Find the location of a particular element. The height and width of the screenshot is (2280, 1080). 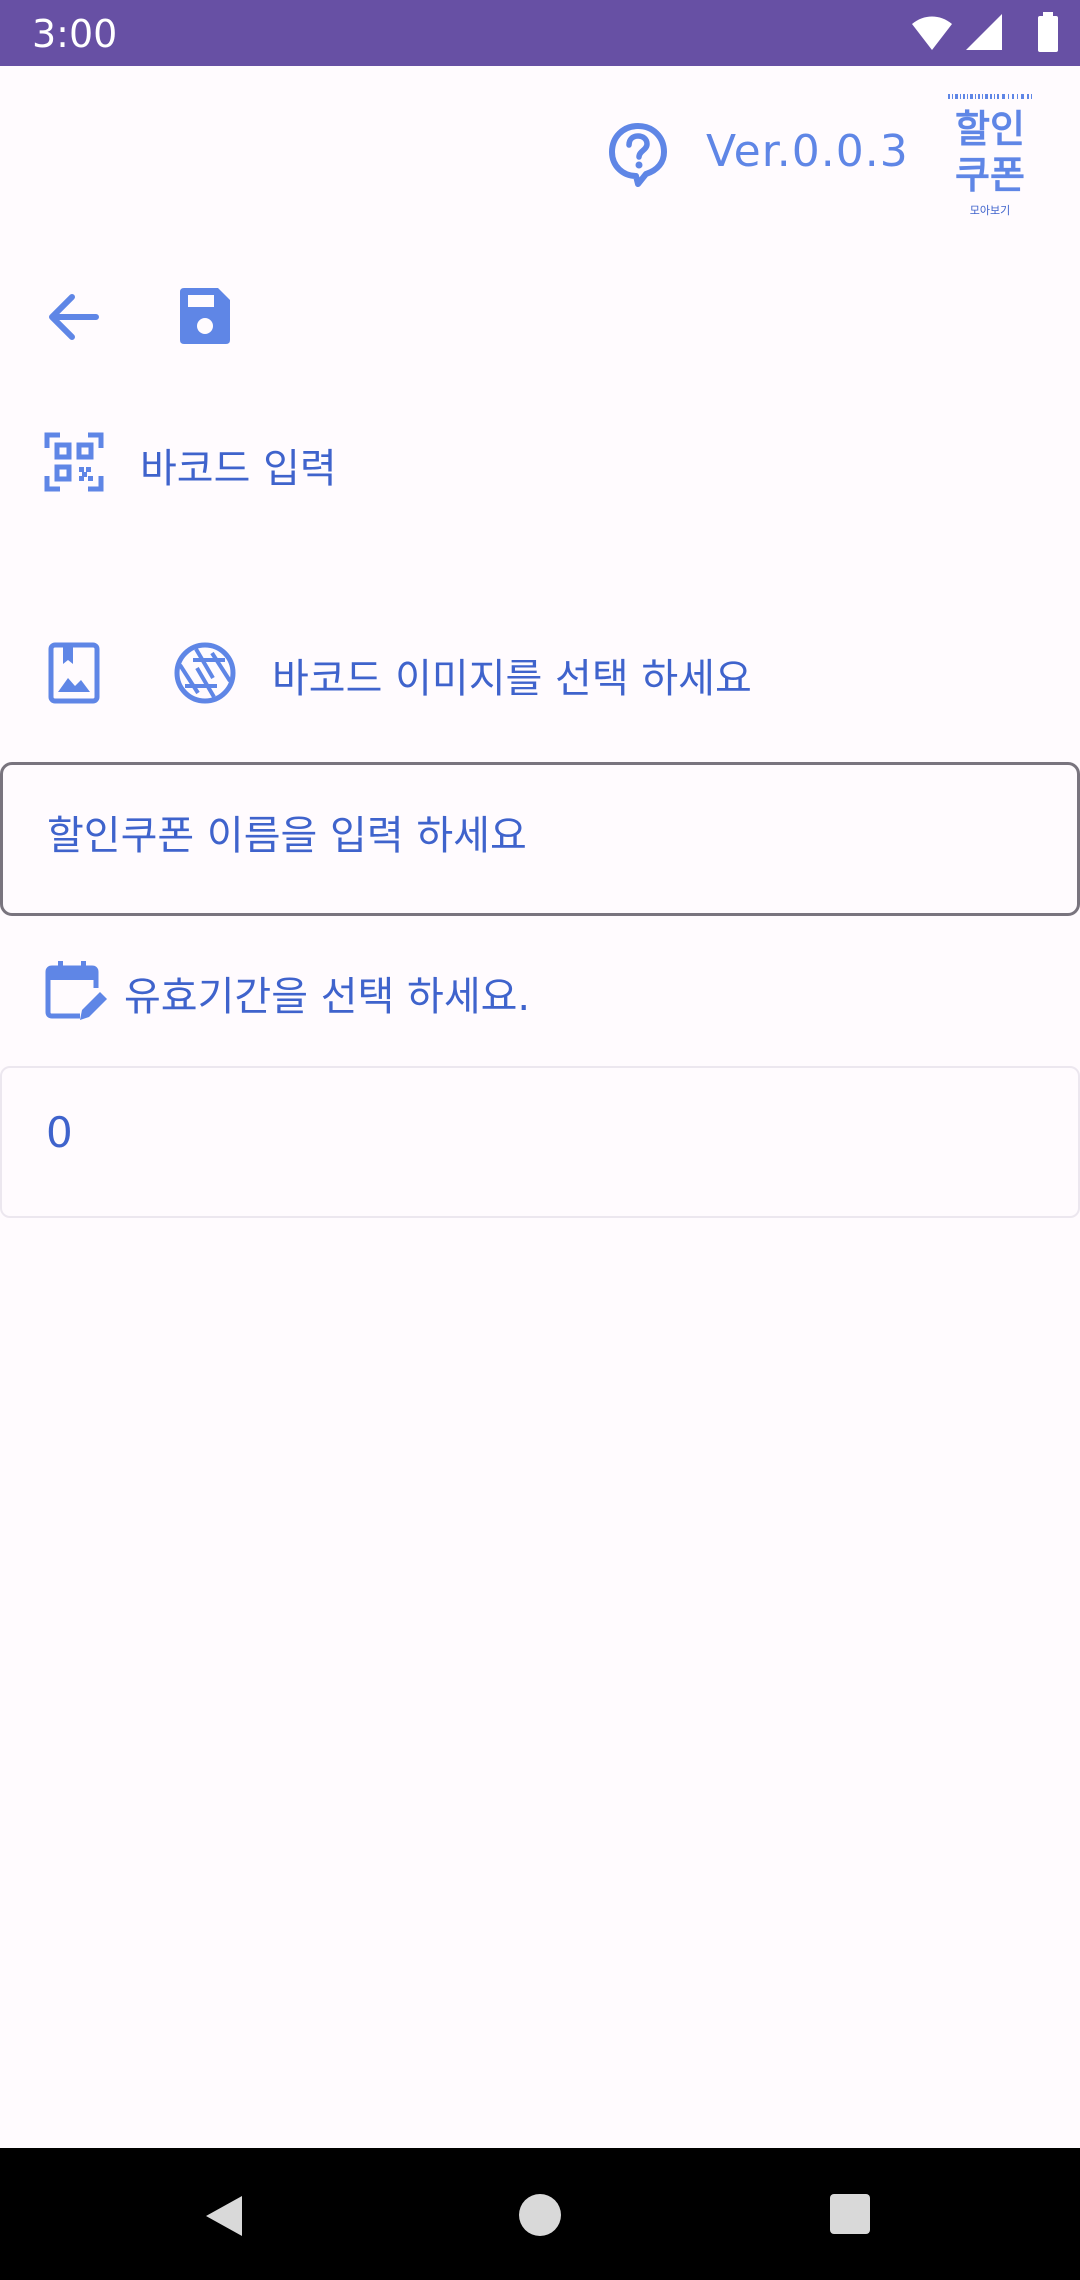

calendar-edit-button is located at coordinates (76, 990).